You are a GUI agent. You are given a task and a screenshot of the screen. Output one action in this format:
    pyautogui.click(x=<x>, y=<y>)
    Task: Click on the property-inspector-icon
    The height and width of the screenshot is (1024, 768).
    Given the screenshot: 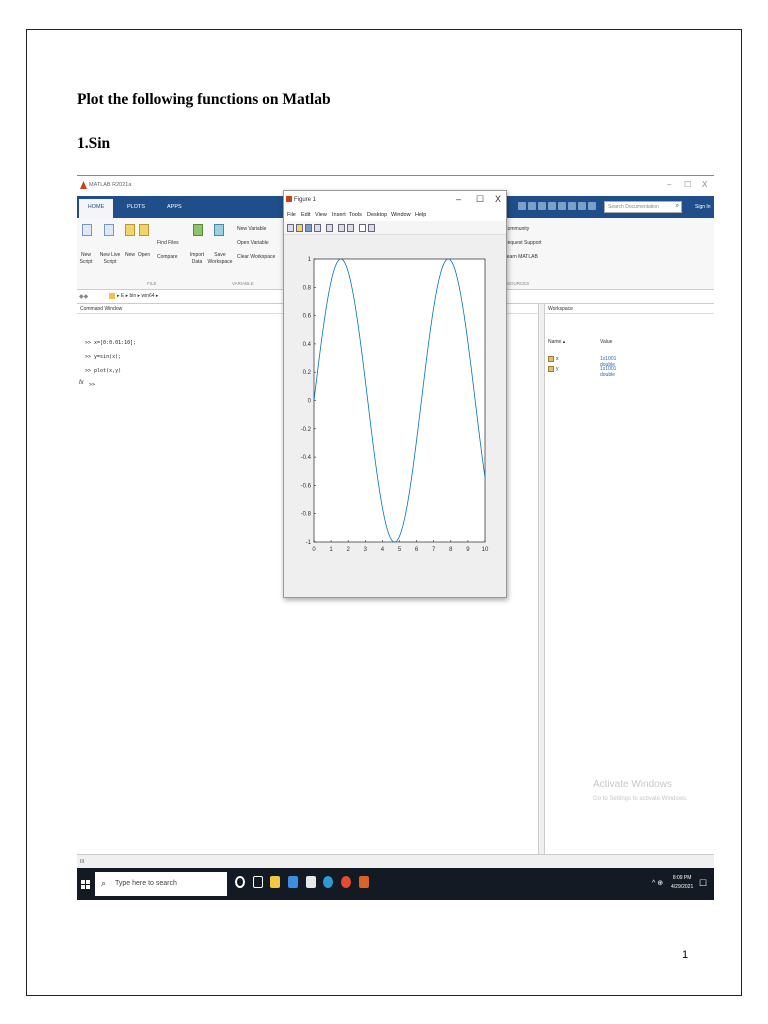 What is the action you would take?
    pyautogui.click(x=371, y=228)
    